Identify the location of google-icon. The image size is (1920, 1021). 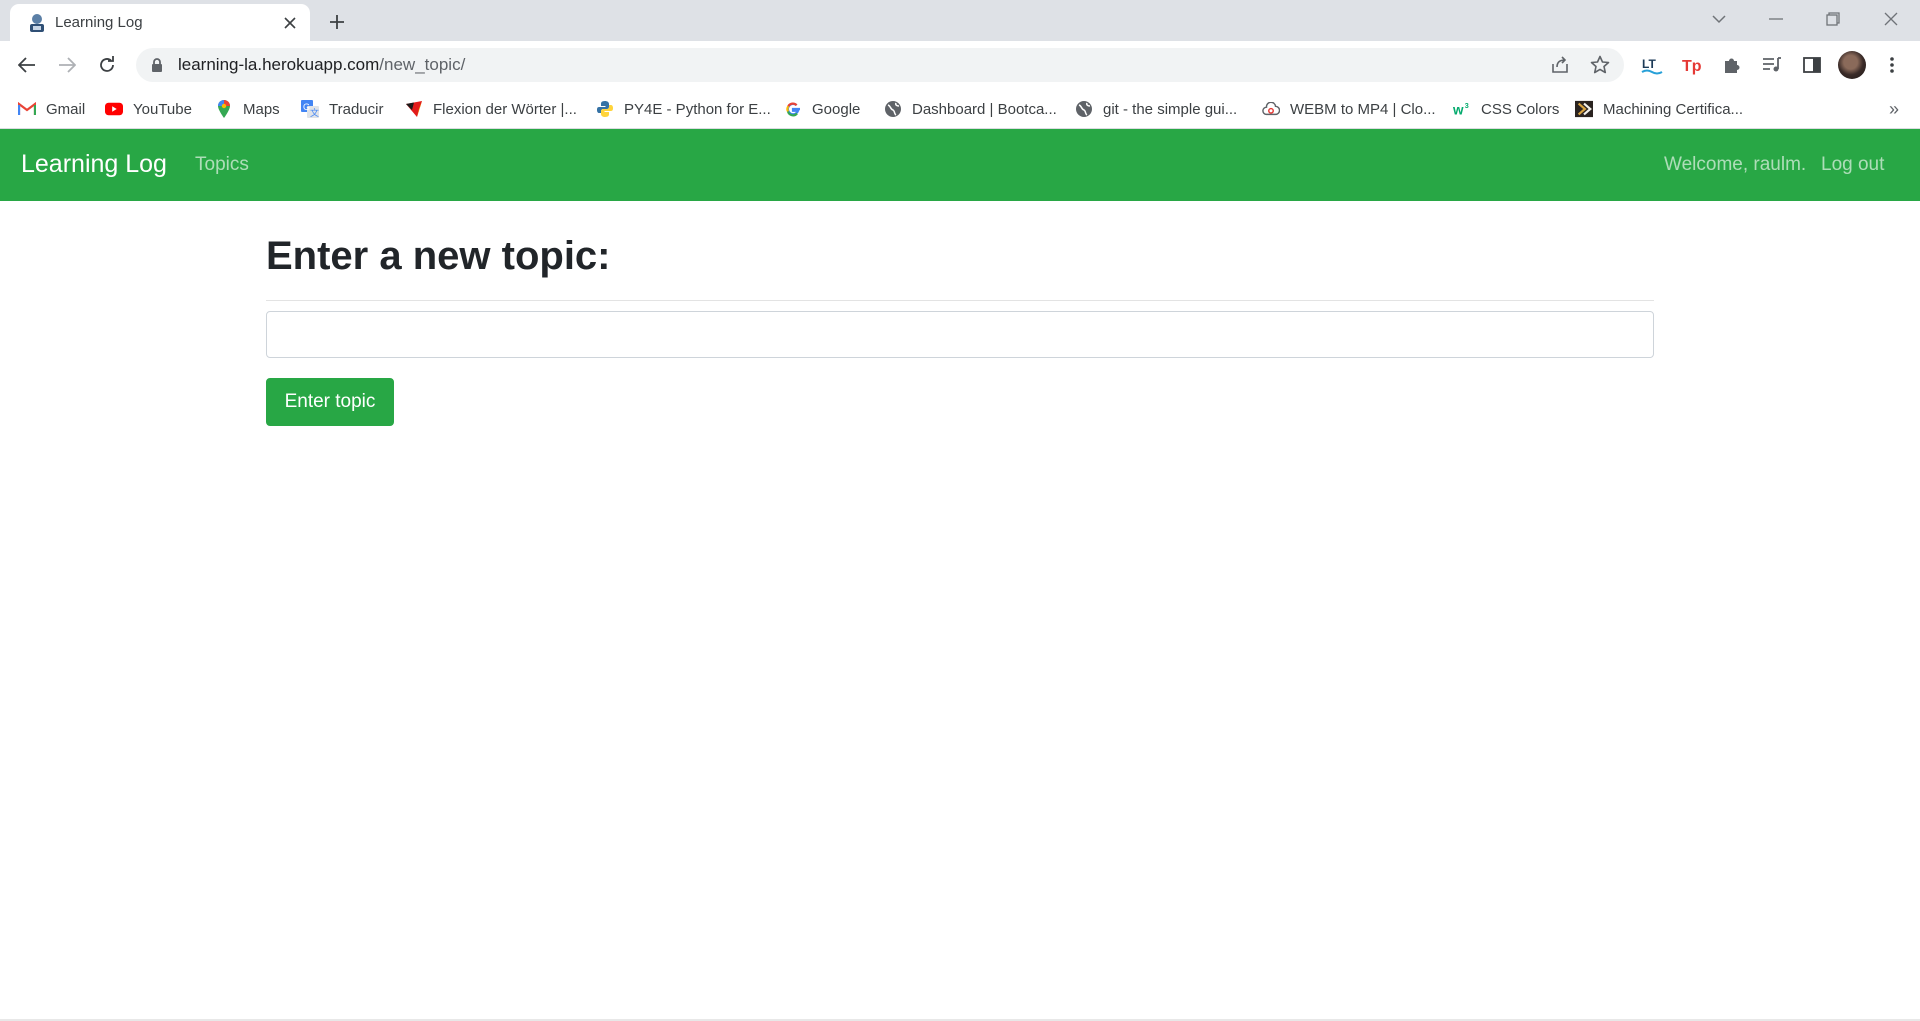
(793, 109).